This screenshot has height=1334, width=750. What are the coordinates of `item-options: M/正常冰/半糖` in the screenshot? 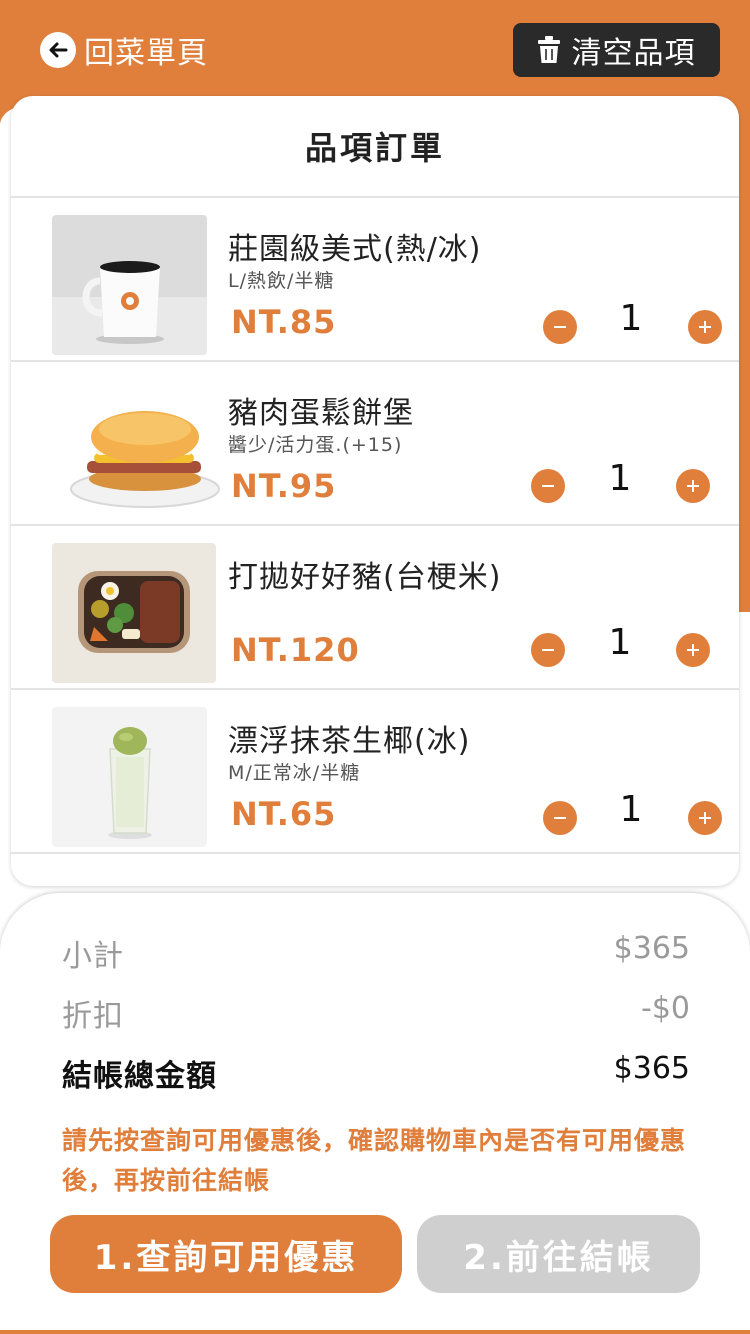 It's located at (294, 773).